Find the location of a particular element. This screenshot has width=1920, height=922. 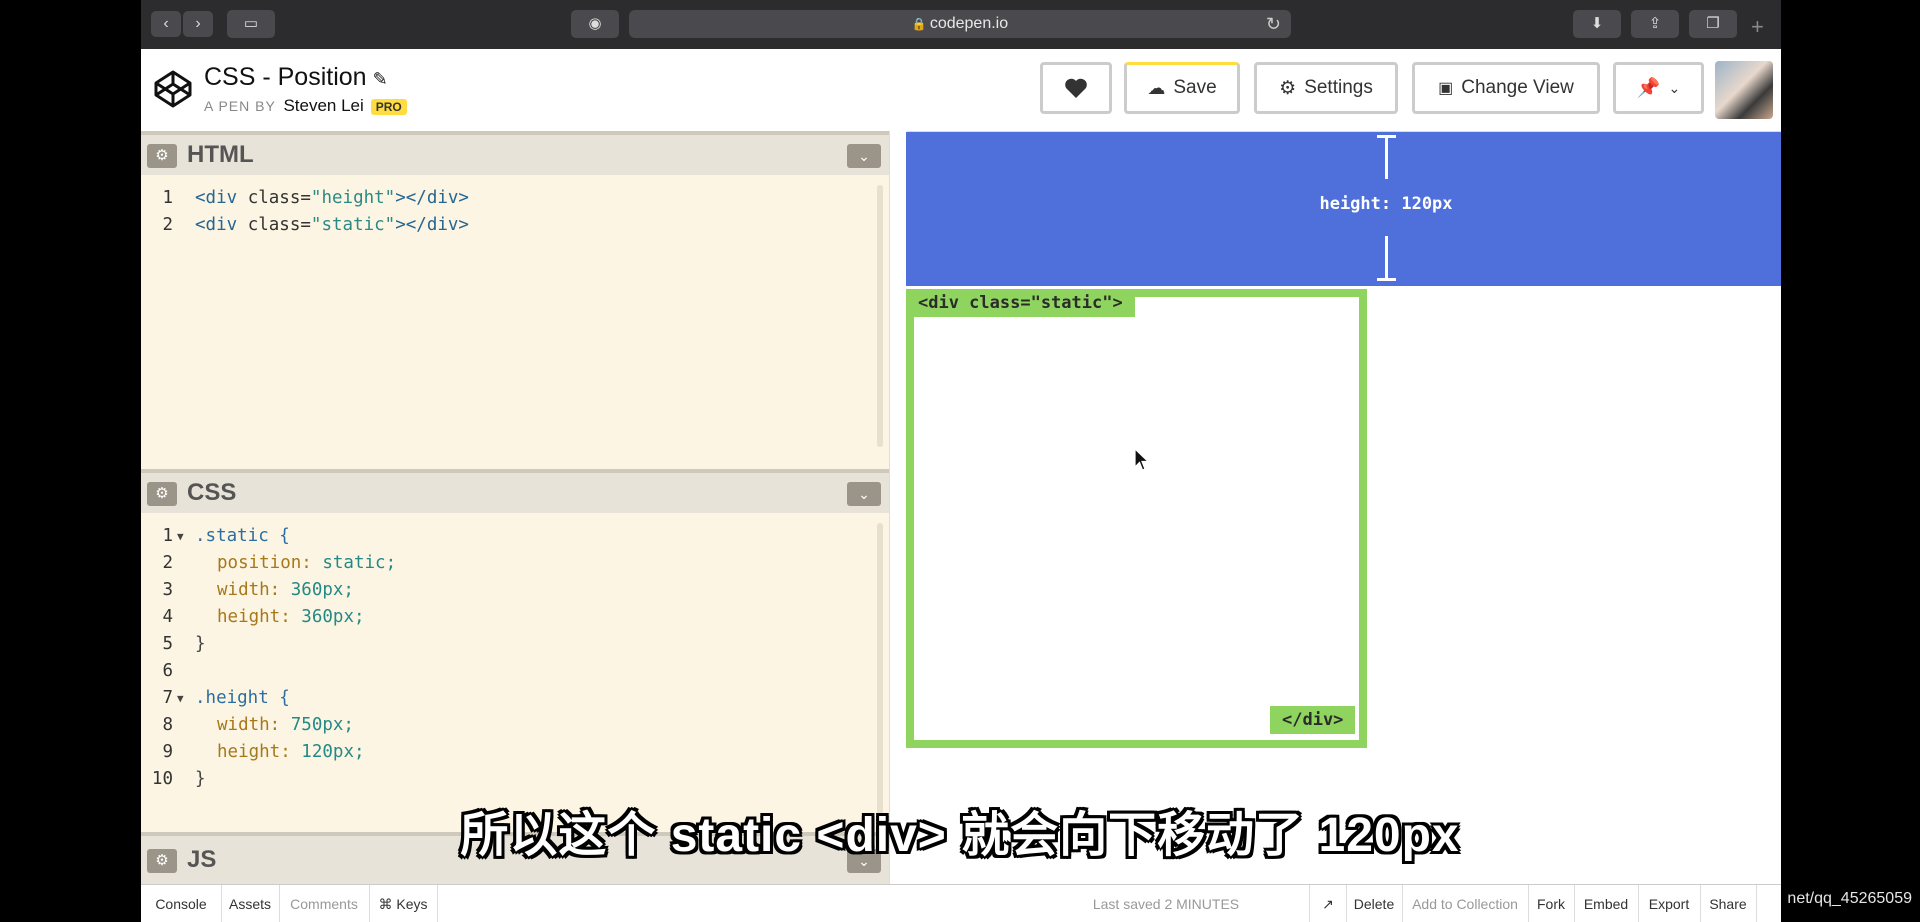

cloud-icon: ☁ is located at coordinates (1156, 87).